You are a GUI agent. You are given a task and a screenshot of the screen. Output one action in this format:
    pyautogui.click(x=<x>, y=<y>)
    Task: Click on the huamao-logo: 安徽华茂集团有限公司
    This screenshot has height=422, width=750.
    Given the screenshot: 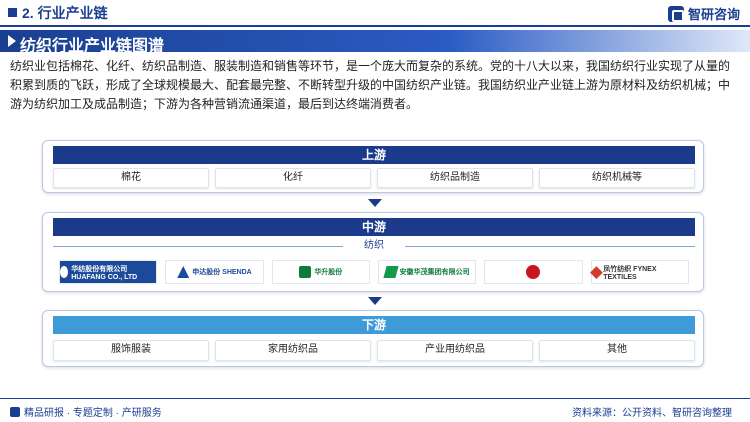 What is the action you would take?
    pyautogui.click(x=427, y=272)
    